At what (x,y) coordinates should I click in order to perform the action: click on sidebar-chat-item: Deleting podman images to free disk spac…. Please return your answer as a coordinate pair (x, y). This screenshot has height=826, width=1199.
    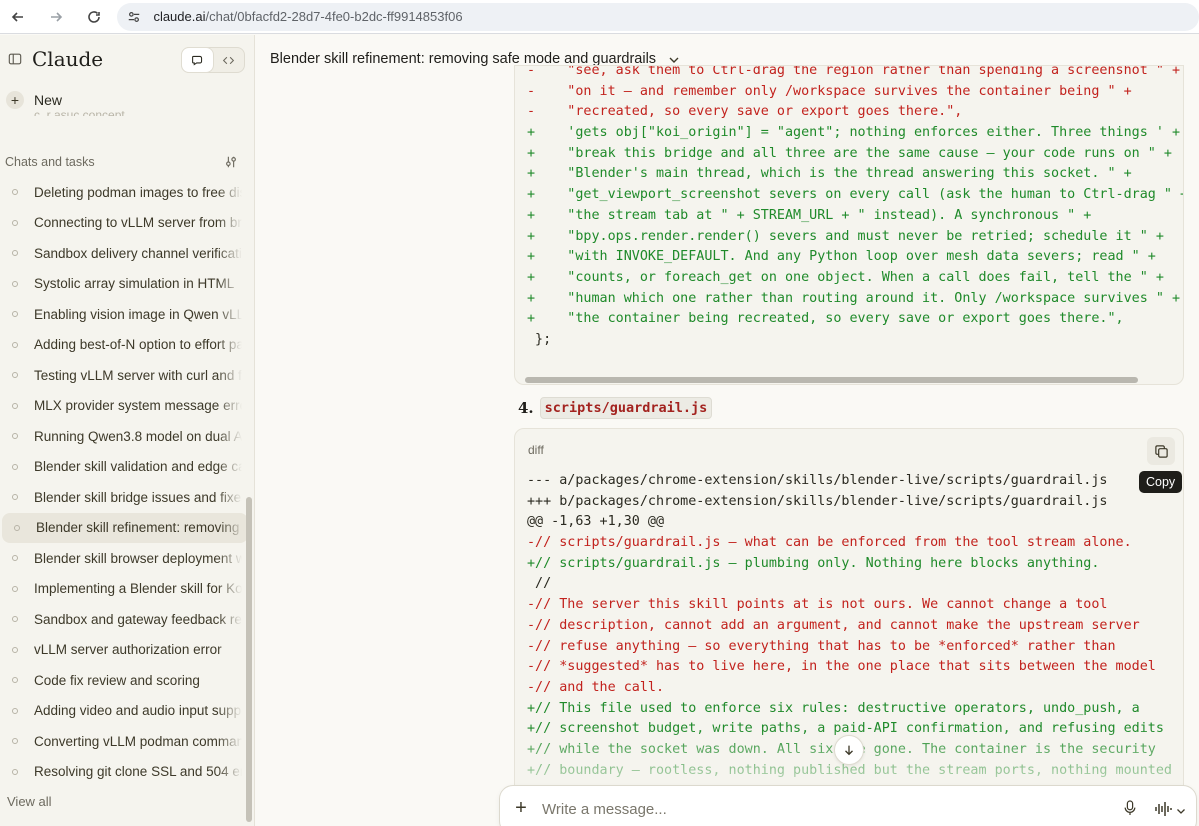
    Looking at the image, I should click on (124, 192).